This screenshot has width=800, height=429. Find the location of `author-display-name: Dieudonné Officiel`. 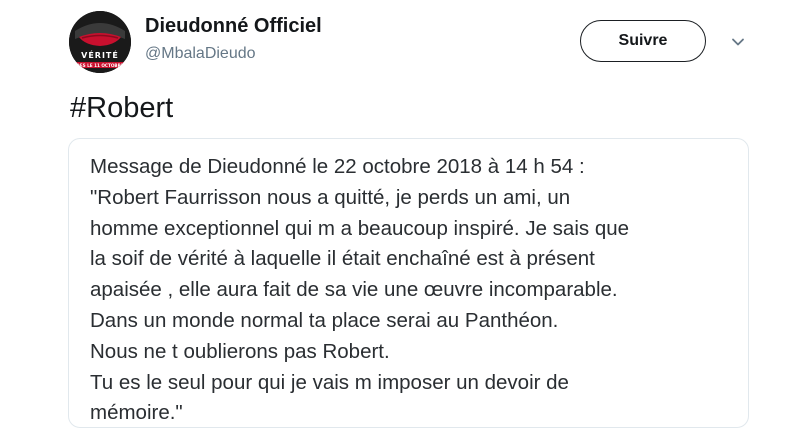

author-display-name: Dieudonné Officiel is located at coordinates (233, 26).